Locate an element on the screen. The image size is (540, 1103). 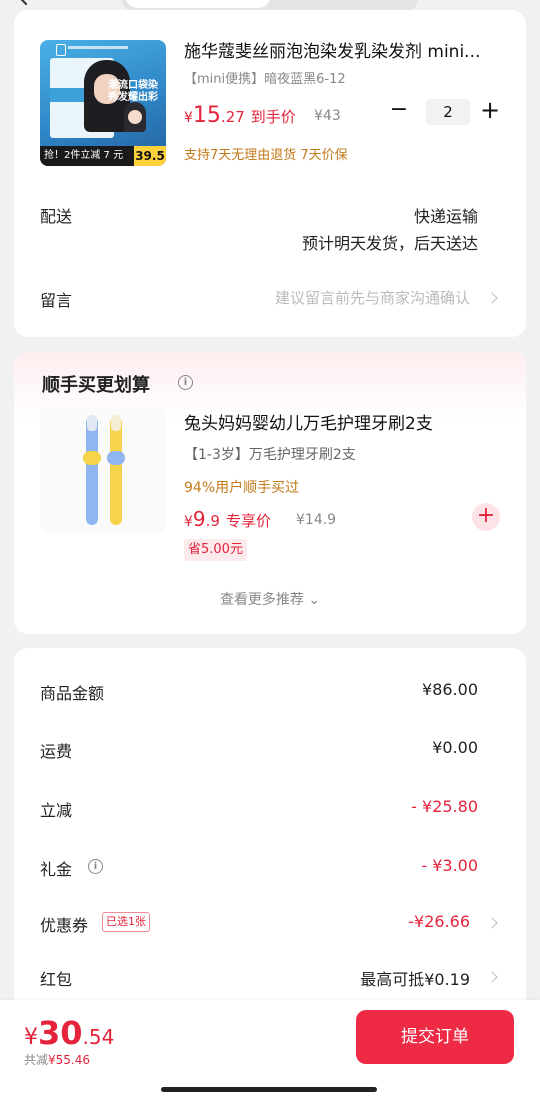
addon-add-button: + is located at coordinates (486, 517).